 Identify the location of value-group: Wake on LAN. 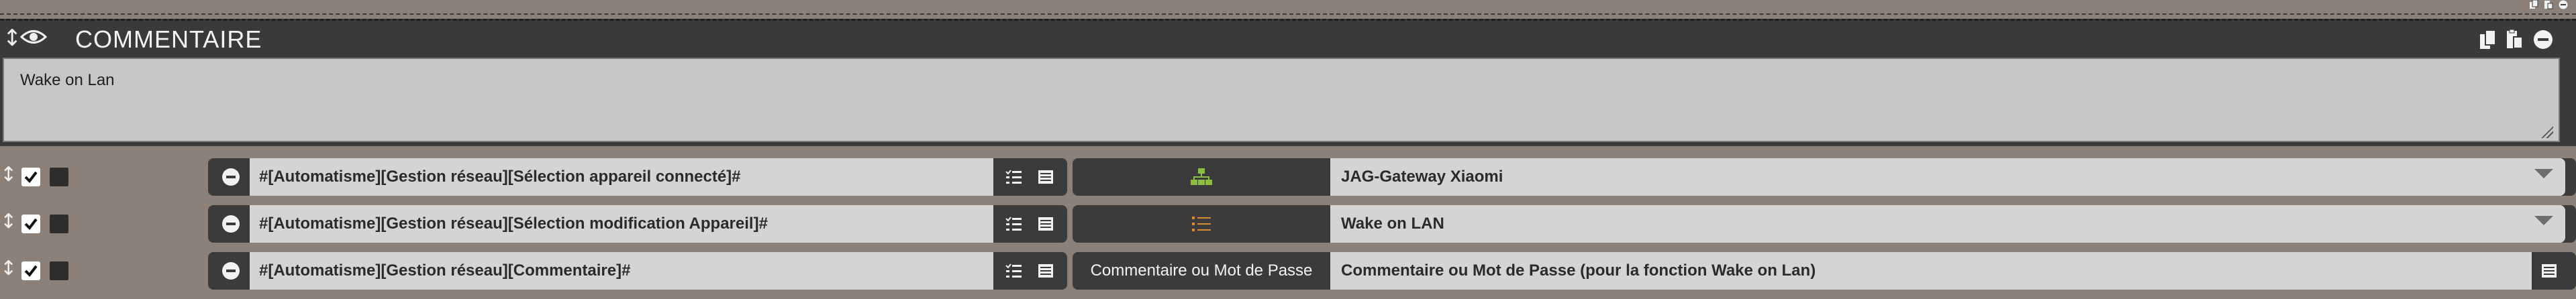
(1824, 224).